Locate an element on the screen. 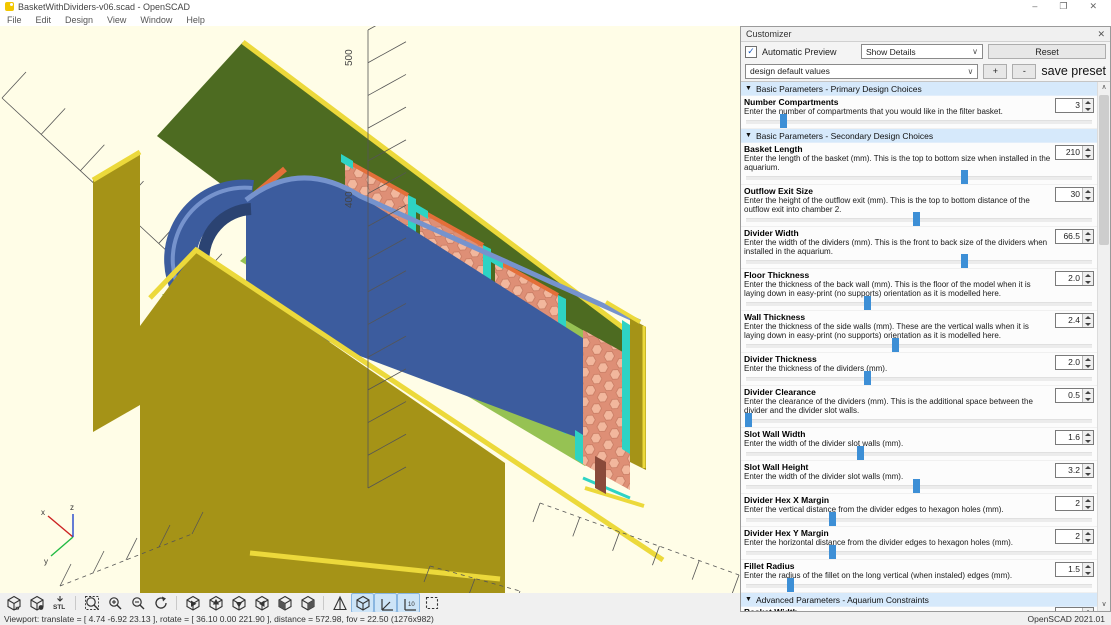 This screenshot has height=625, width=1111. zoom-all-button is located at coordinates (91, 603).